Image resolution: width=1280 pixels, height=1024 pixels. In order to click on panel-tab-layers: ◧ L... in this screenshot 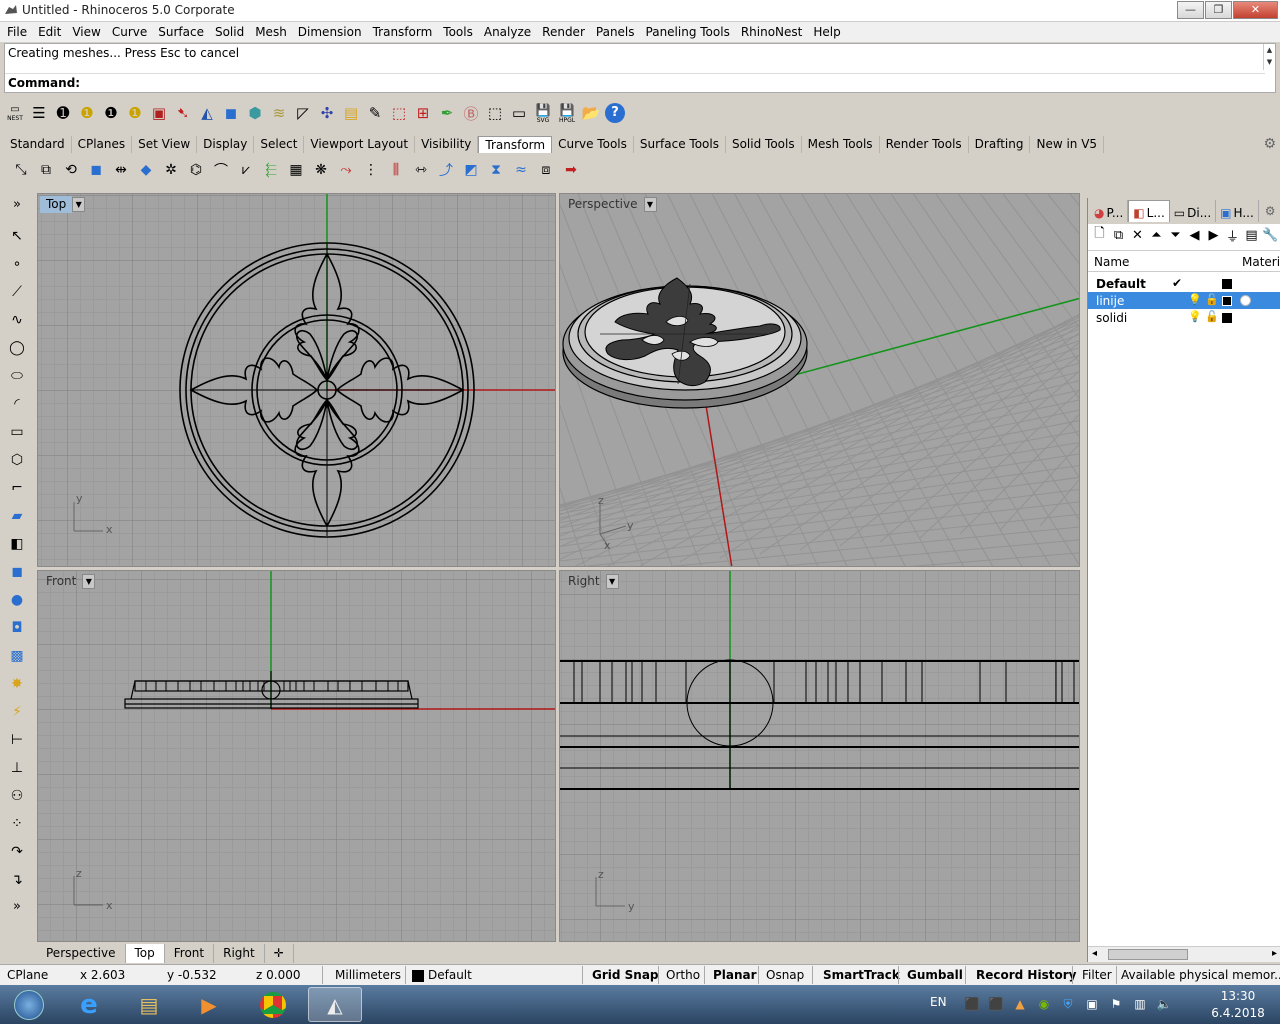, I will do `click(1149, 211)`.